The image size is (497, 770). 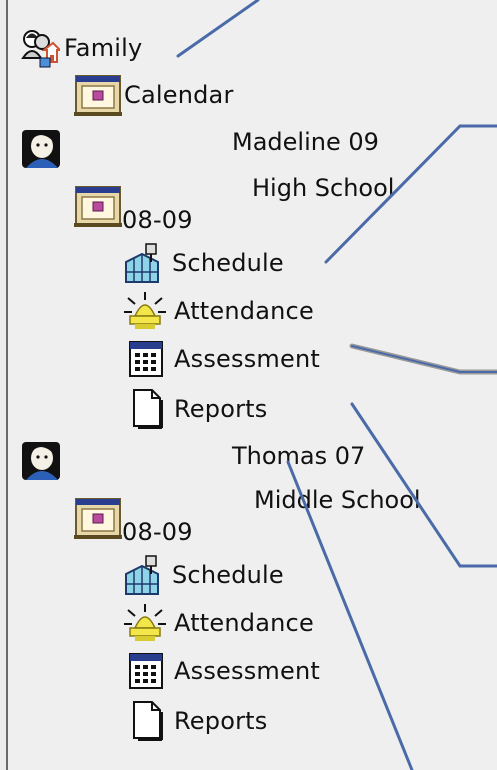 I want to click on tree-node-student-madeline, so click(x=41, y=149).